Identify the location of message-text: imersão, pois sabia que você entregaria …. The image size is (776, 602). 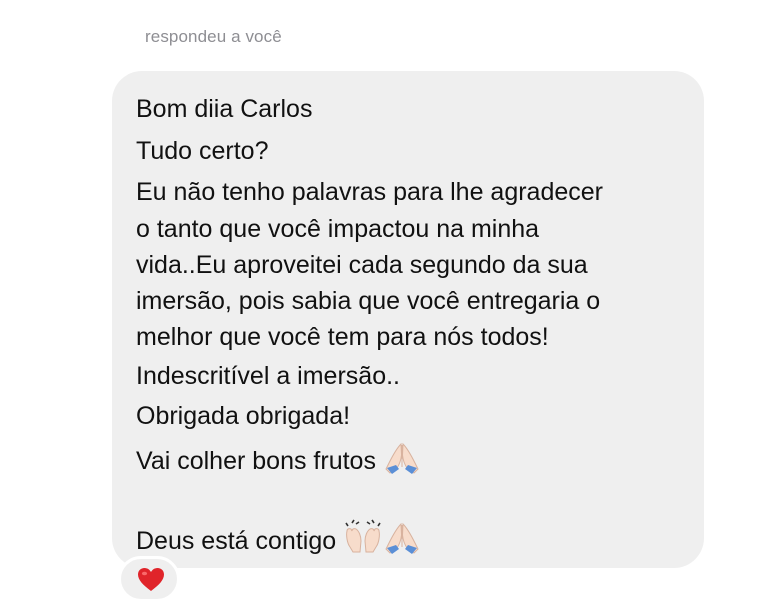
(368, 301).